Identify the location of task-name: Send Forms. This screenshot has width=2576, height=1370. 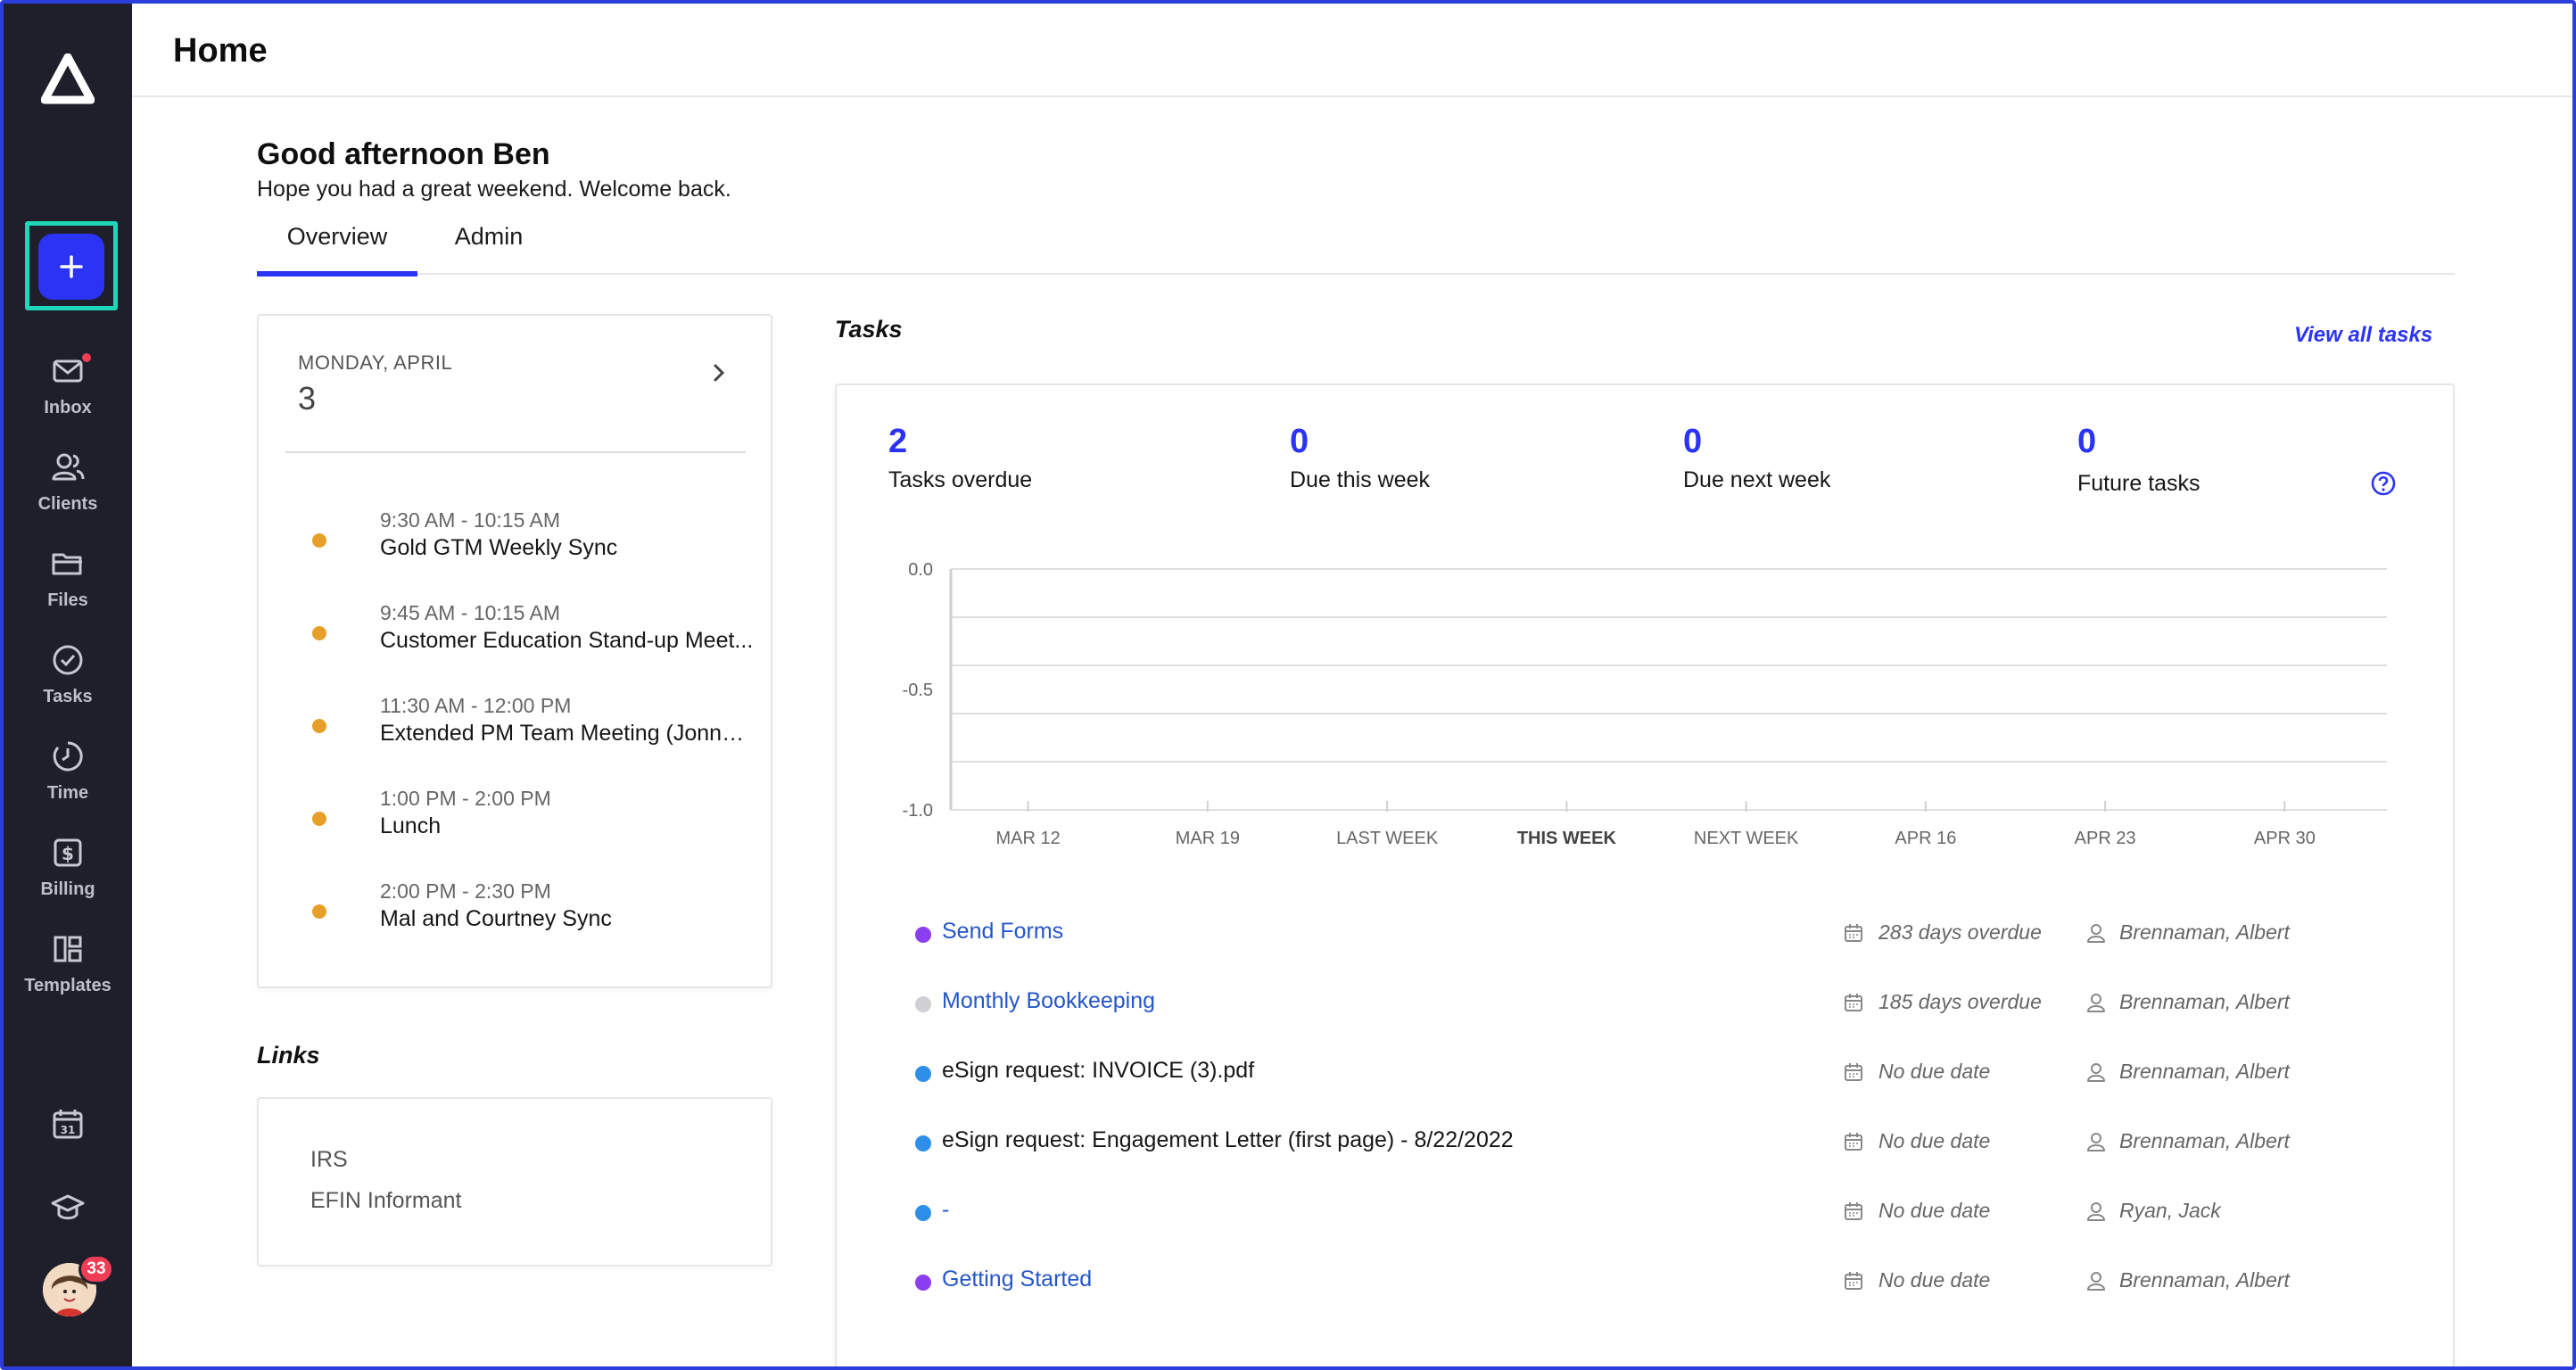
(1003, 932).